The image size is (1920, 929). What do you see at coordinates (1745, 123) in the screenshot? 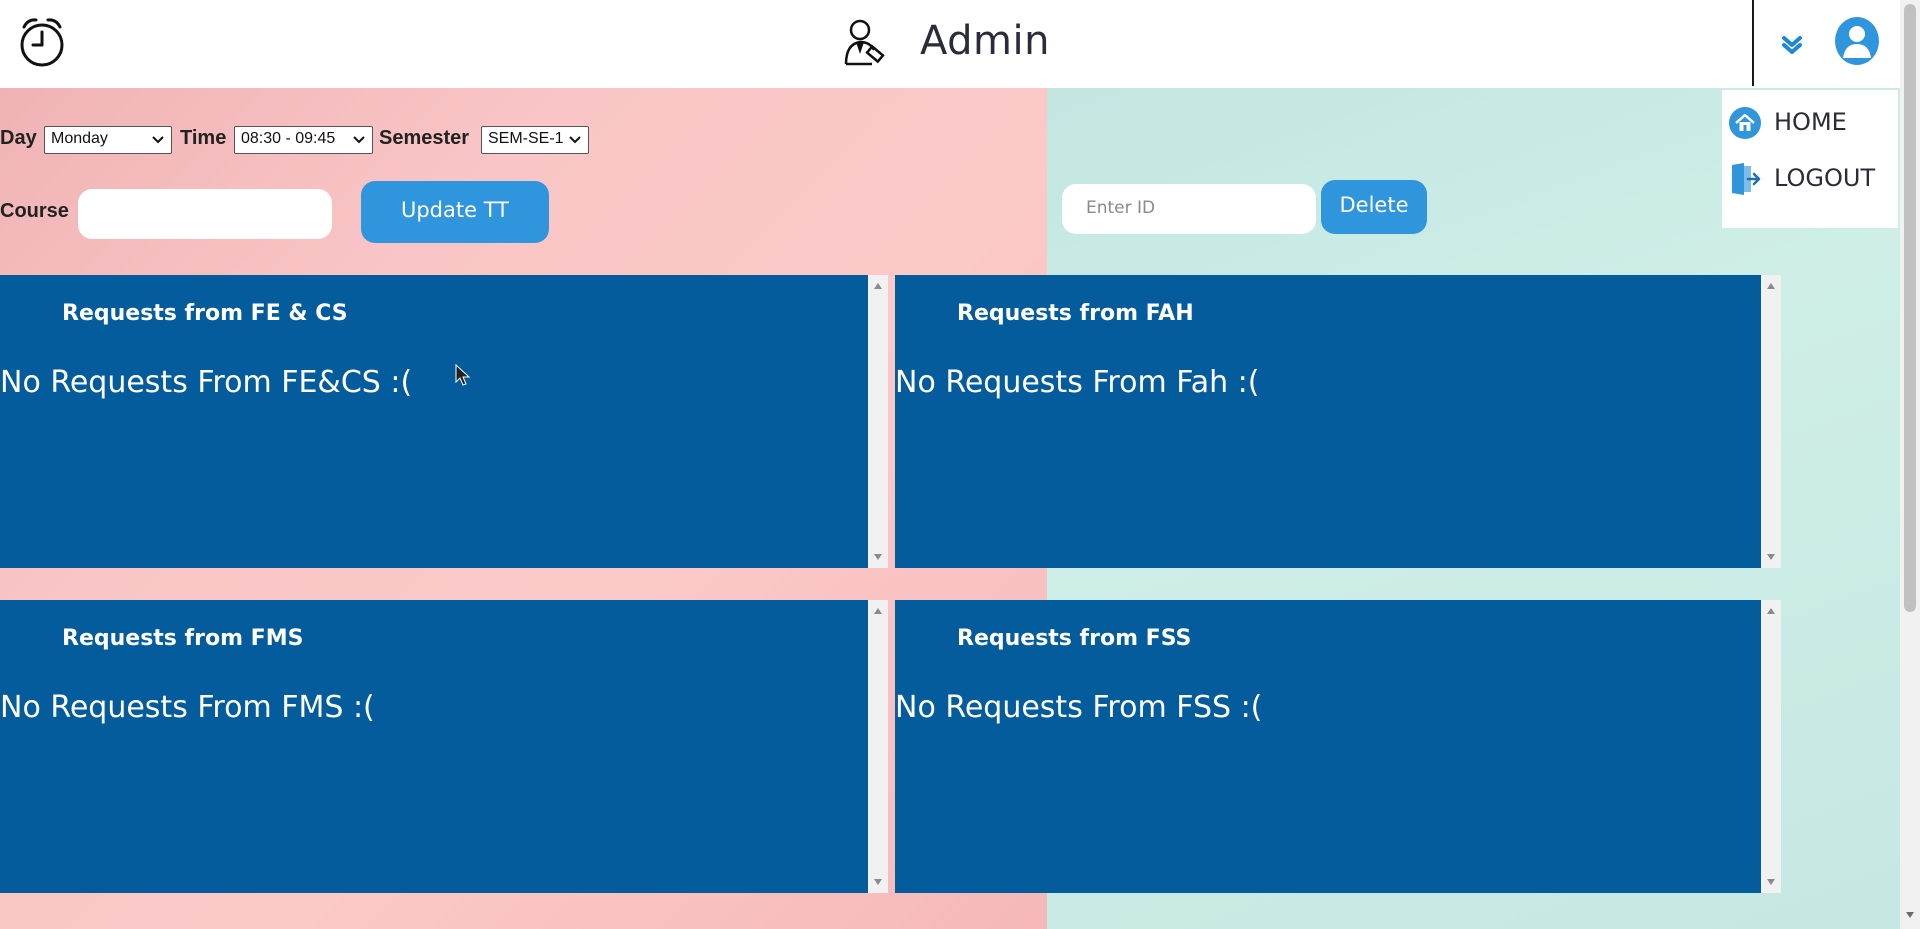
I see `home-icon` at bounding box center [1745, 123].